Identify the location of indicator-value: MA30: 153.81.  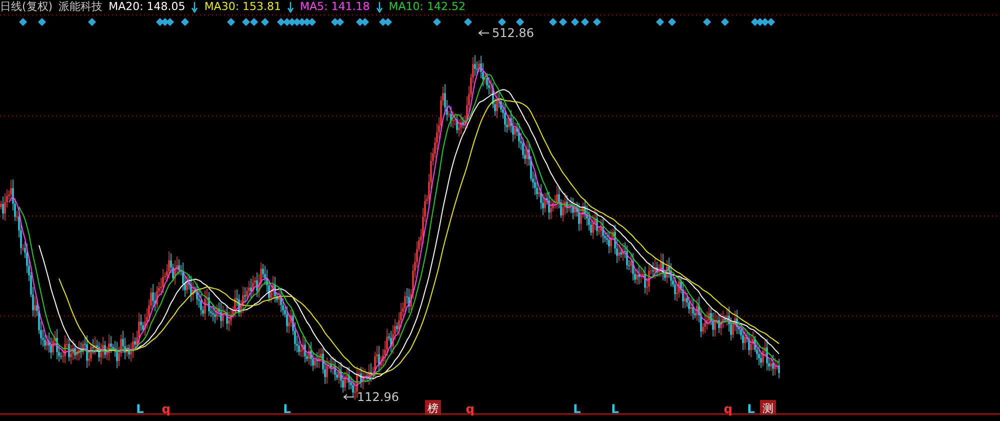
(243, 7).